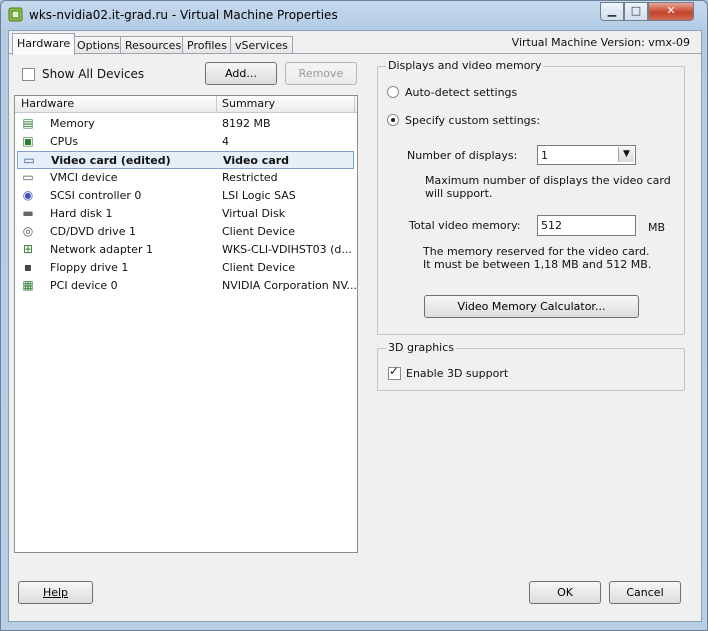 The height and width of the screenshot is (631, 708). What do you see at coordinates (225, 141) in the screenshot?
I see `hardware-summary: 4` at bounding box center [225, 141].